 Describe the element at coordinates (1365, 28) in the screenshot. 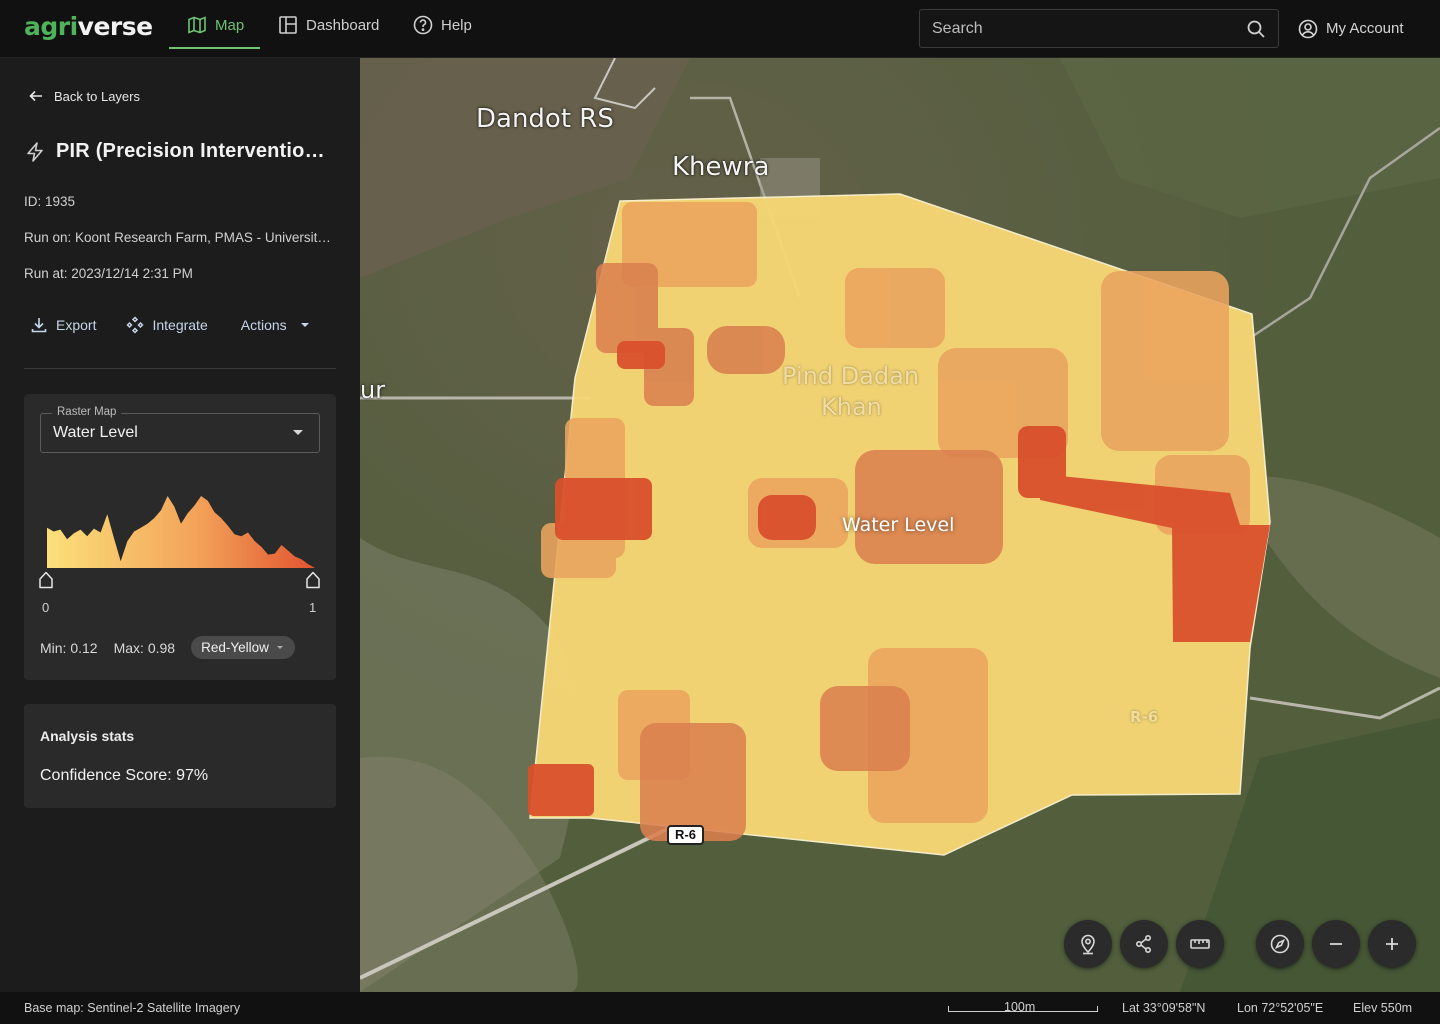

I see `my-account-label: My Account` at that location.